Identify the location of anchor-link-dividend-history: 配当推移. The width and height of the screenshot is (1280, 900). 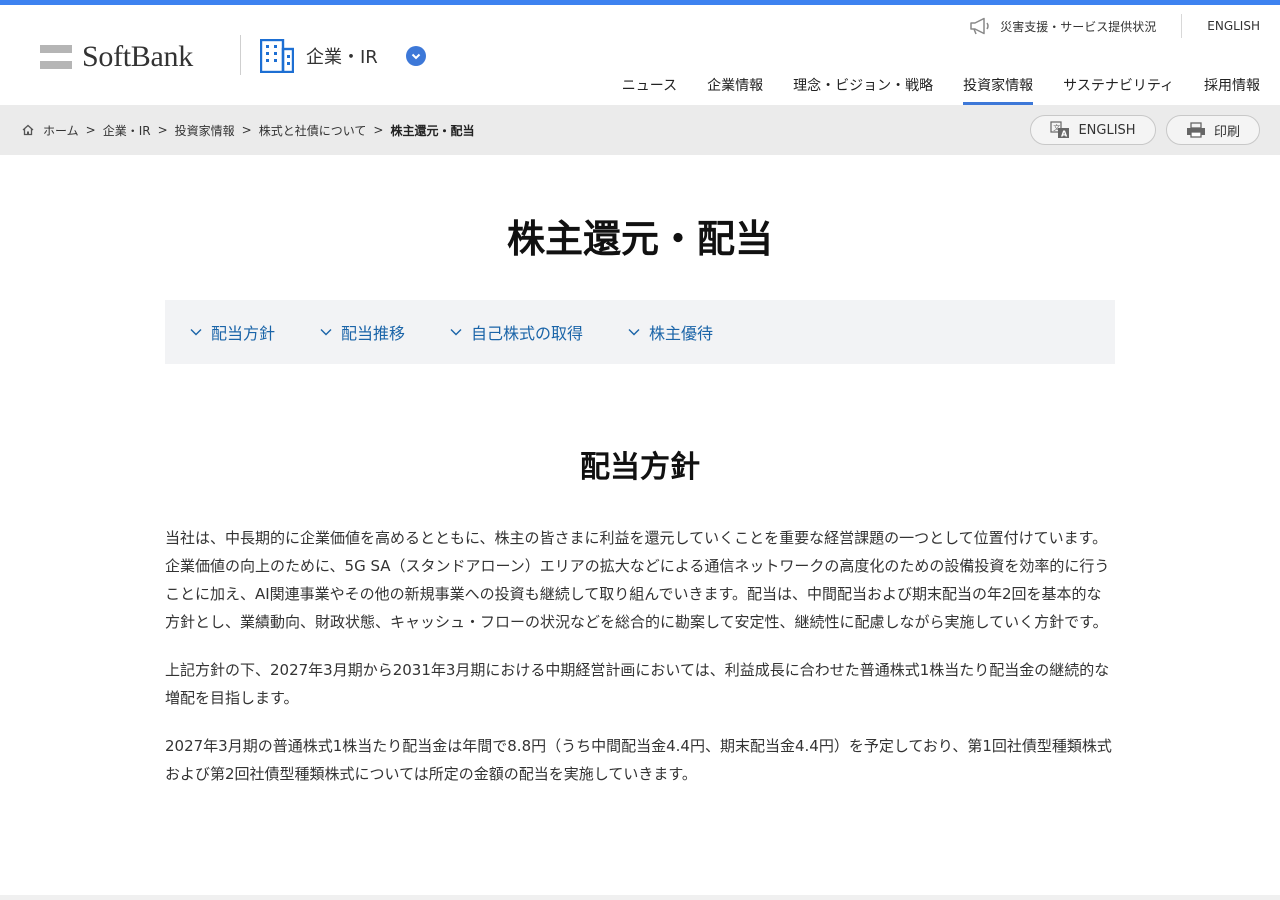
(362, 332).